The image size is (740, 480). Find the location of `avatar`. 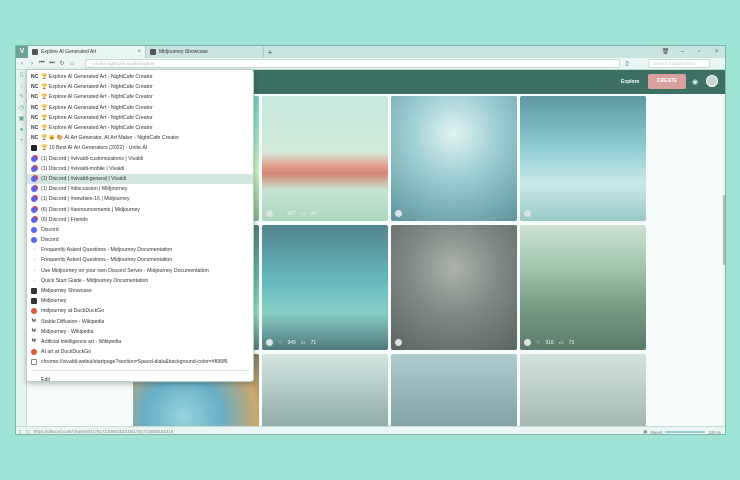

avatar is located at coordinates (712, 81).